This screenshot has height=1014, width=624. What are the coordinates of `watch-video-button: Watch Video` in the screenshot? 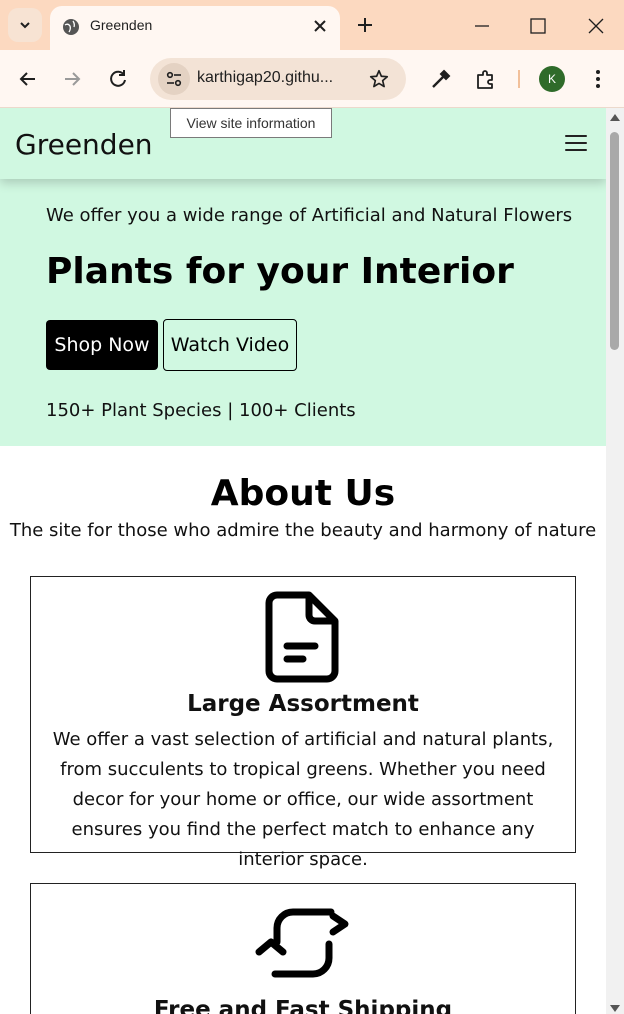 It's located at (230, 345).